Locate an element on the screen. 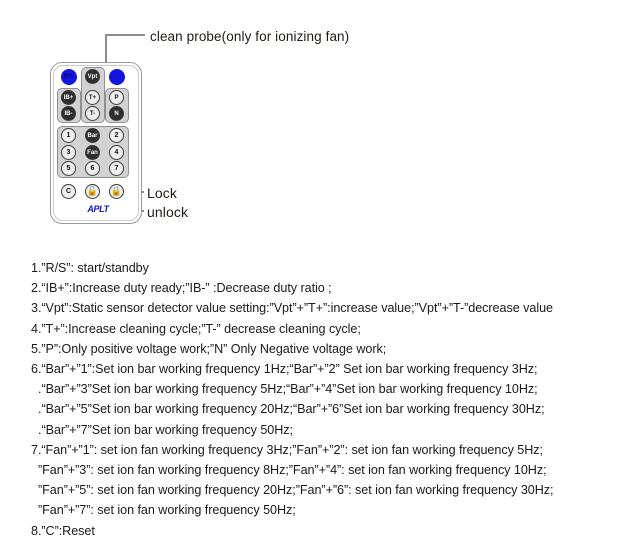  button-4: 4 is located at coordinates (116, 152).